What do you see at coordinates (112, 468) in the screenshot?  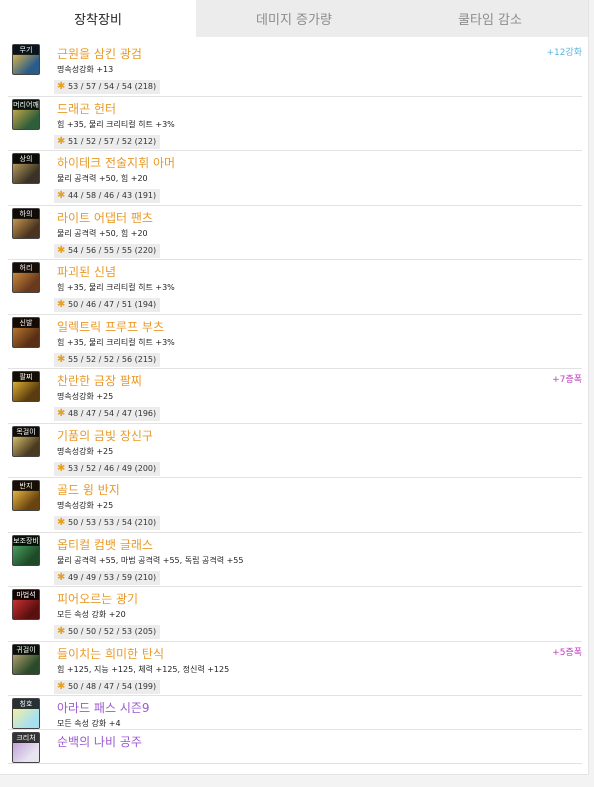 I see `equipment-stat-values: 53 / 52 / 46 / 49 (200)` at bounding box center [112, 468].